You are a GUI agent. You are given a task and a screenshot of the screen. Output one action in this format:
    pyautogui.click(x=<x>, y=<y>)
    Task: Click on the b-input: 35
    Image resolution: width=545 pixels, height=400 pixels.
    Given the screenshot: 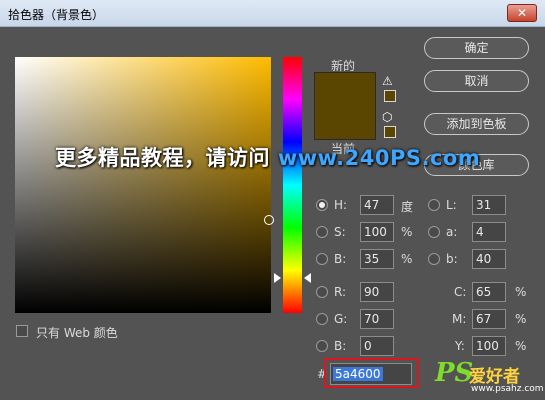 What is the action you would take?
    pyautogui.click(x=377, y=259)
    